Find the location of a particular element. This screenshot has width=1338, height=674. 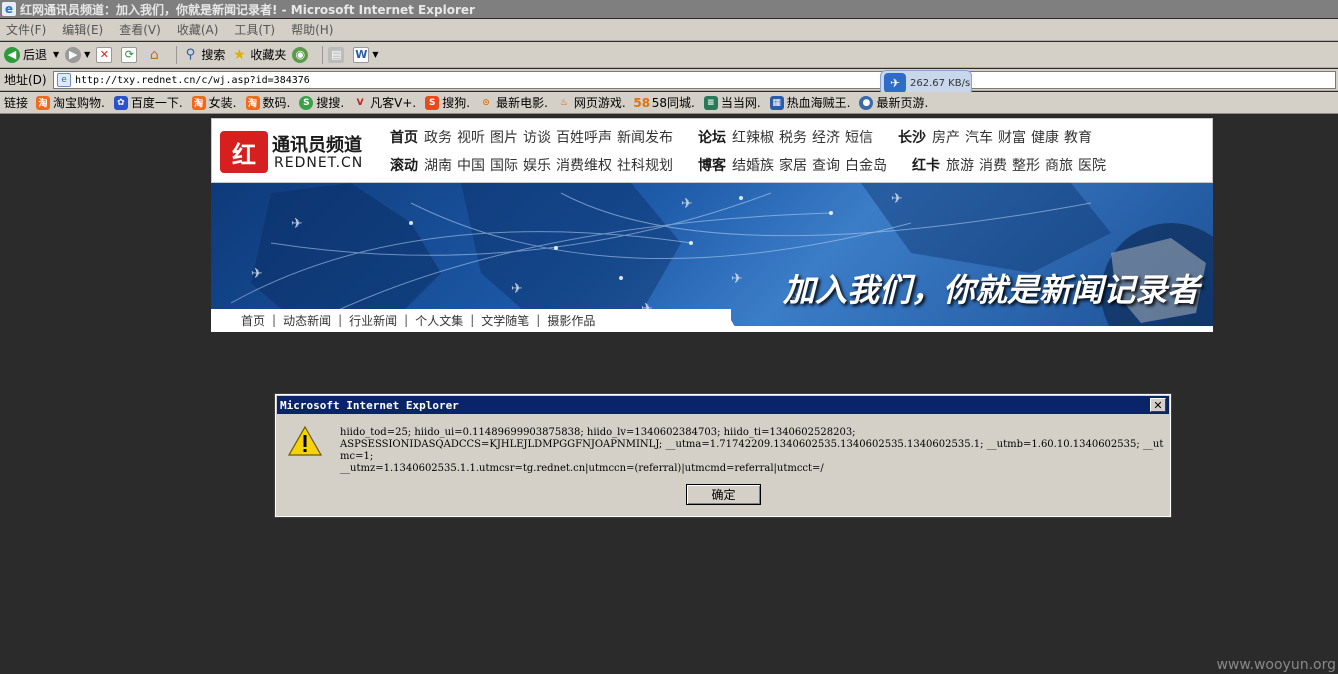

nav-item: 国际 is located at coordinates (504, 165).